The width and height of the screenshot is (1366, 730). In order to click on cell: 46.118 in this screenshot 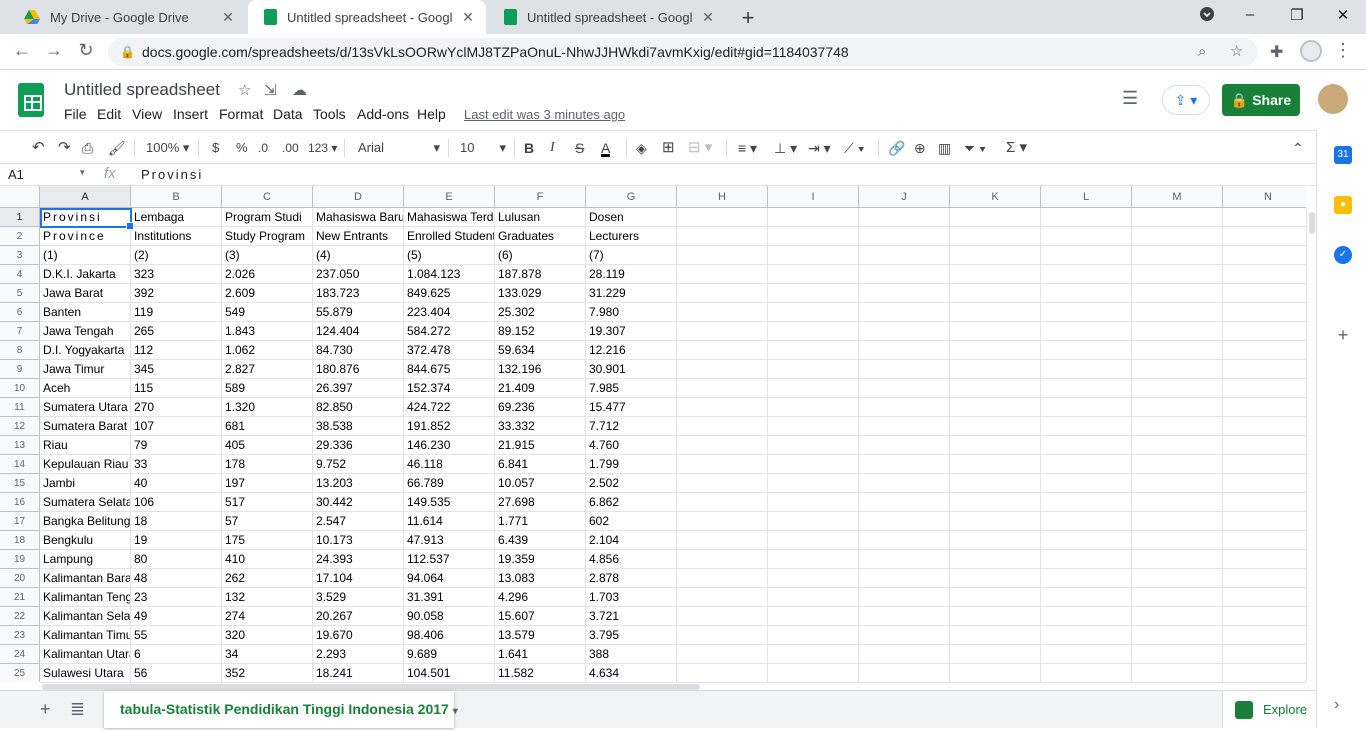, I will do `click(449, 464)`.